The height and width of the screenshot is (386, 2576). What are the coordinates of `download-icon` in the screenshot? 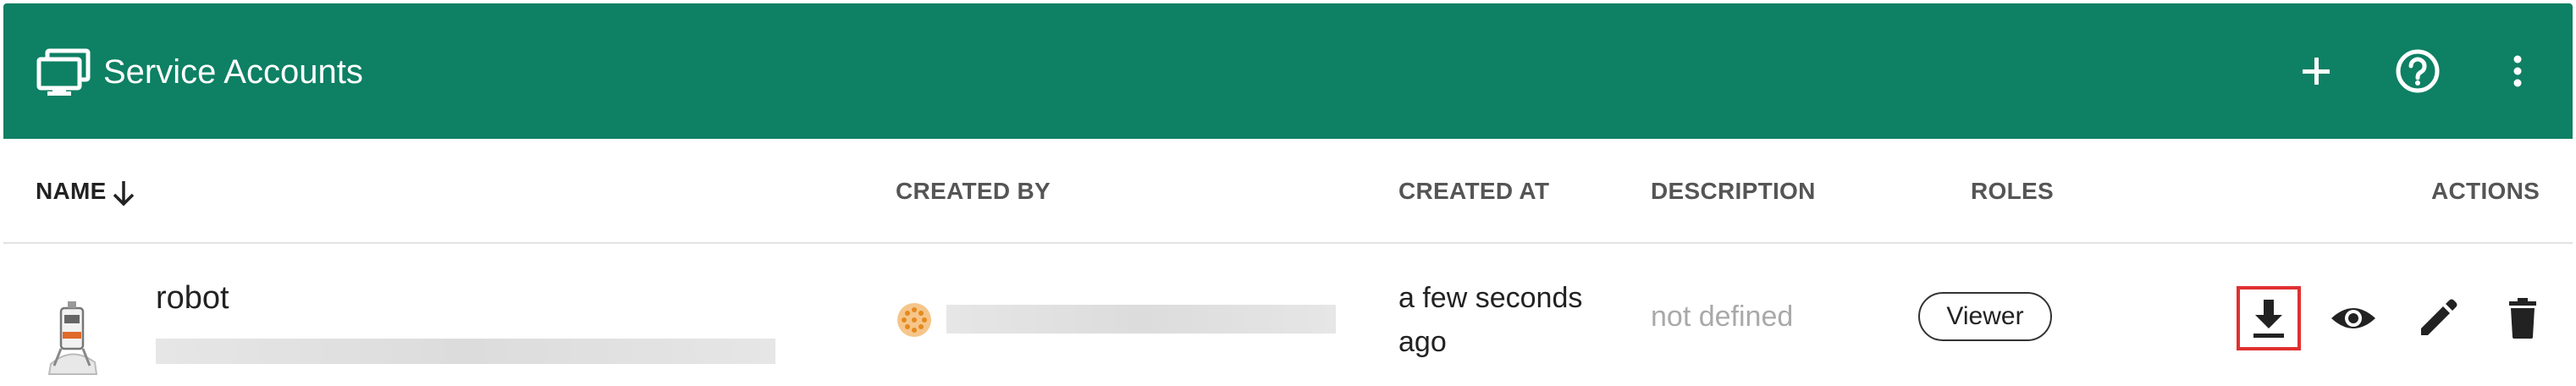 It's located at (2268, 319).